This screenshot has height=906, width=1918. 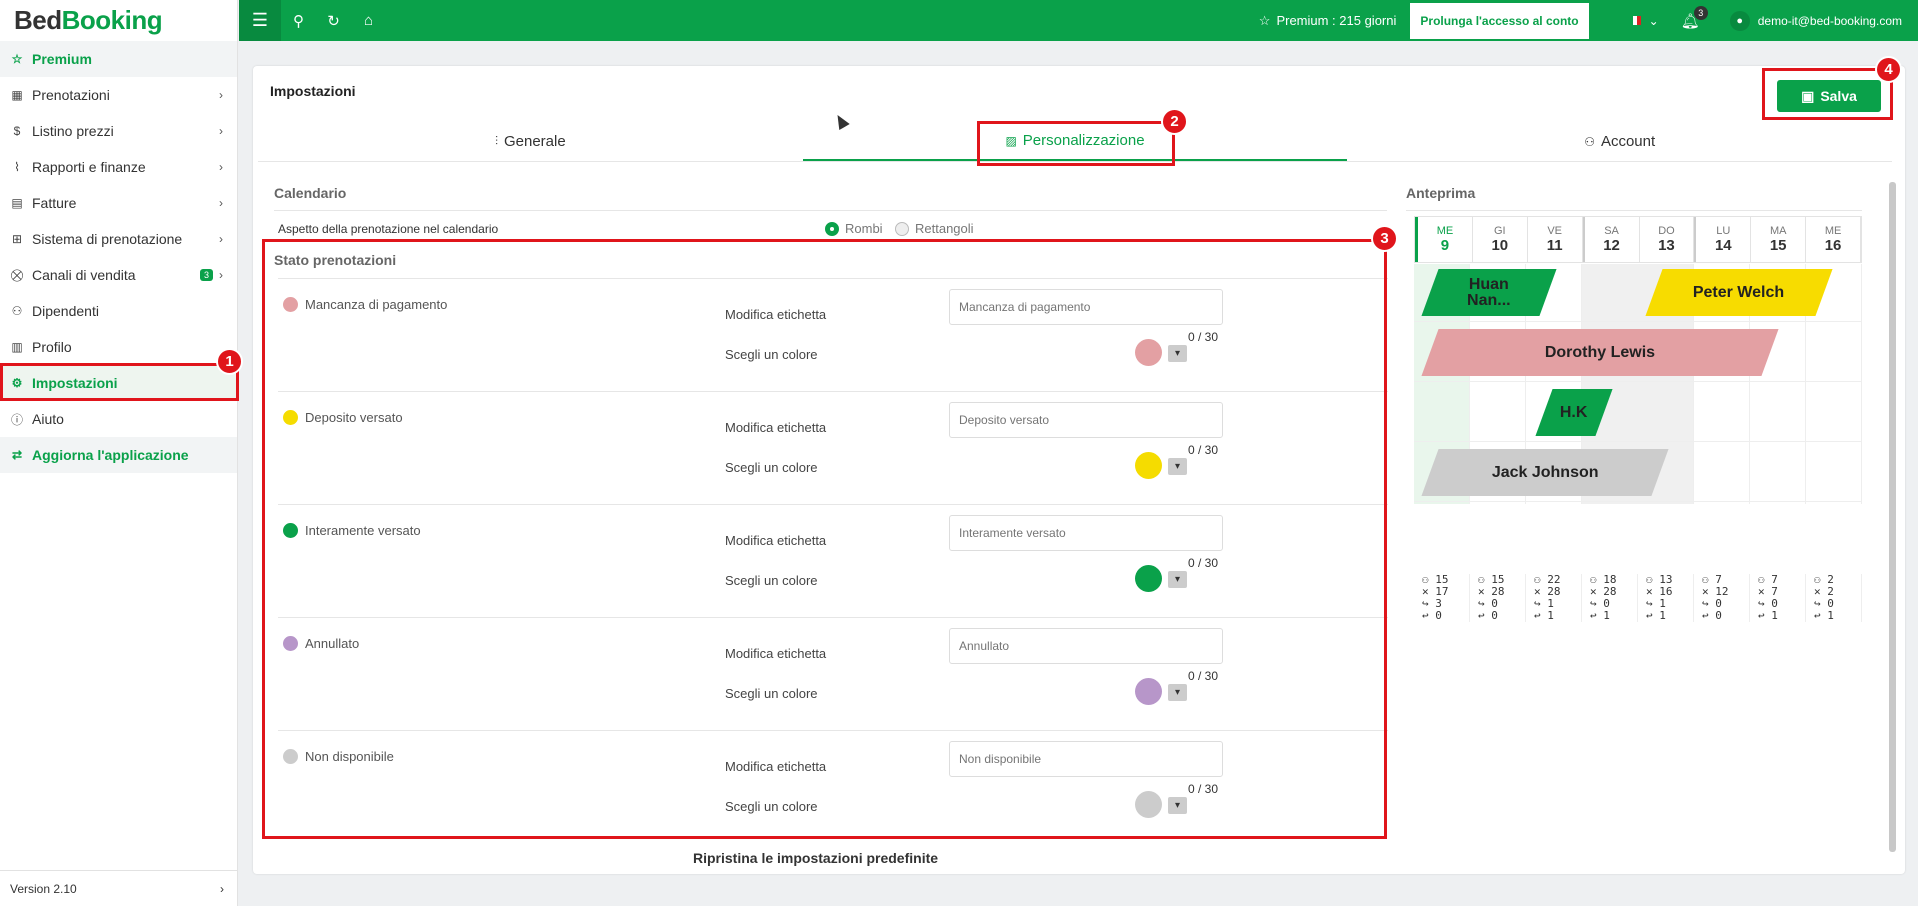 I want to click on day-cell: VE 11, so click(x=1555, y=239).